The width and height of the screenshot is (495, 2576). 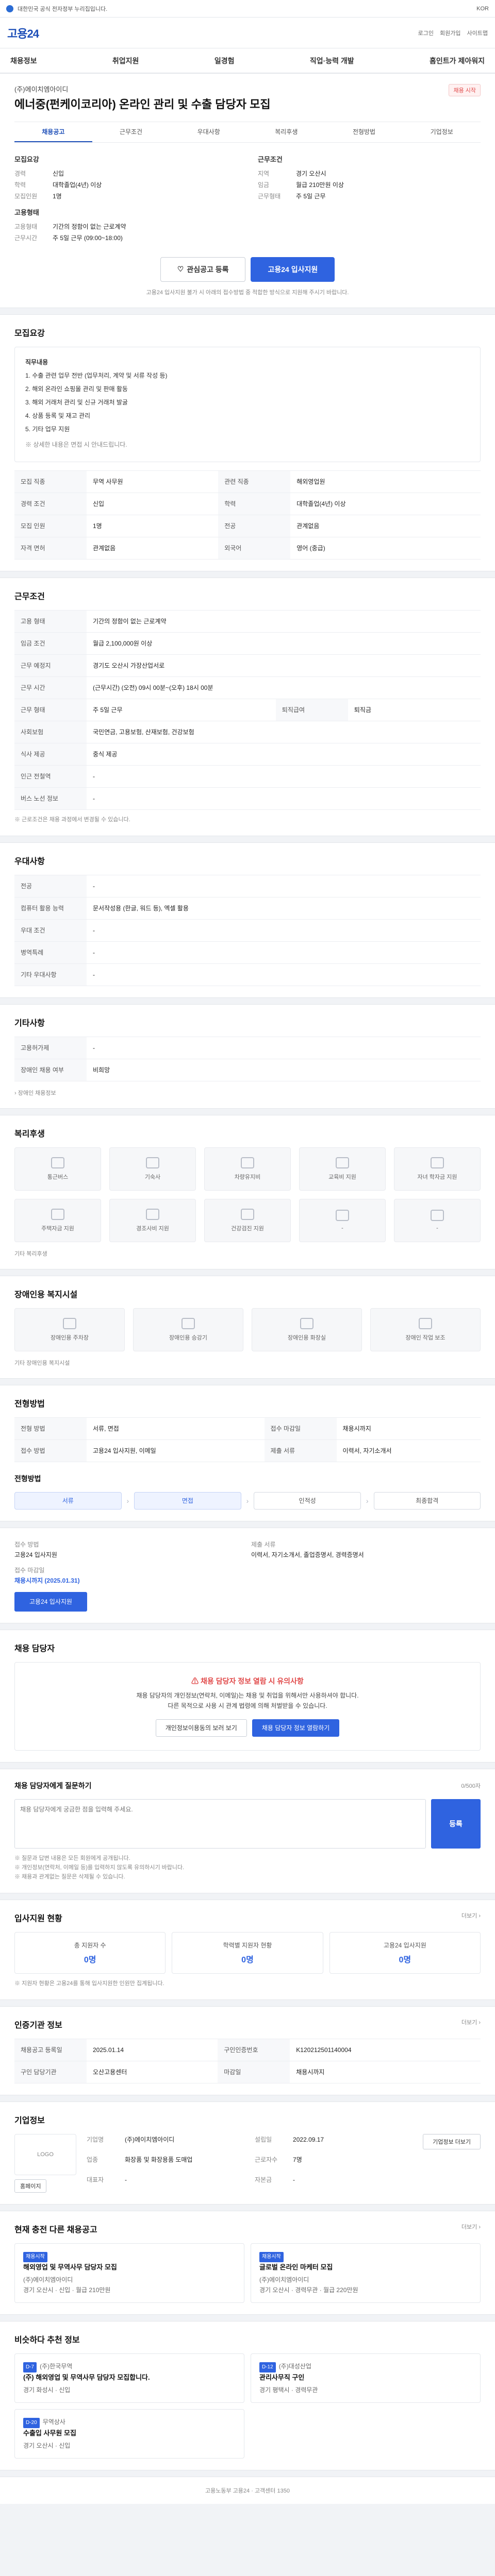 I want to click on company-name: (주)에이치엠아이디, so click(x=142, y=89).